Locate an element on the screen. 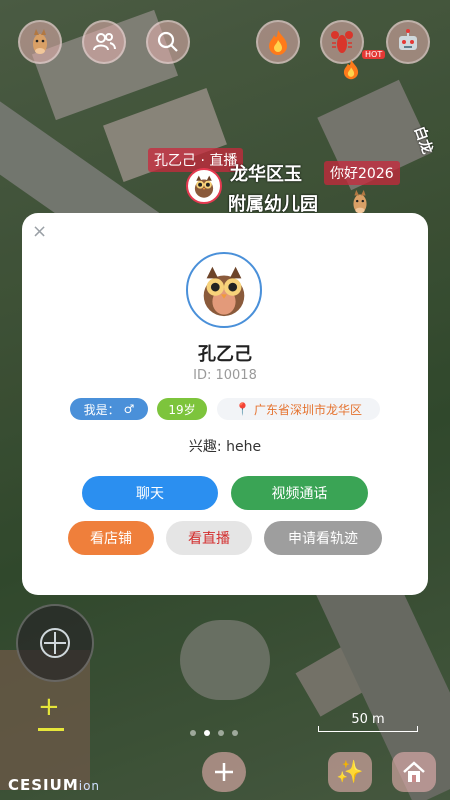 The image size is (450, 800). friends-icon is located at coordinates (104, 42).